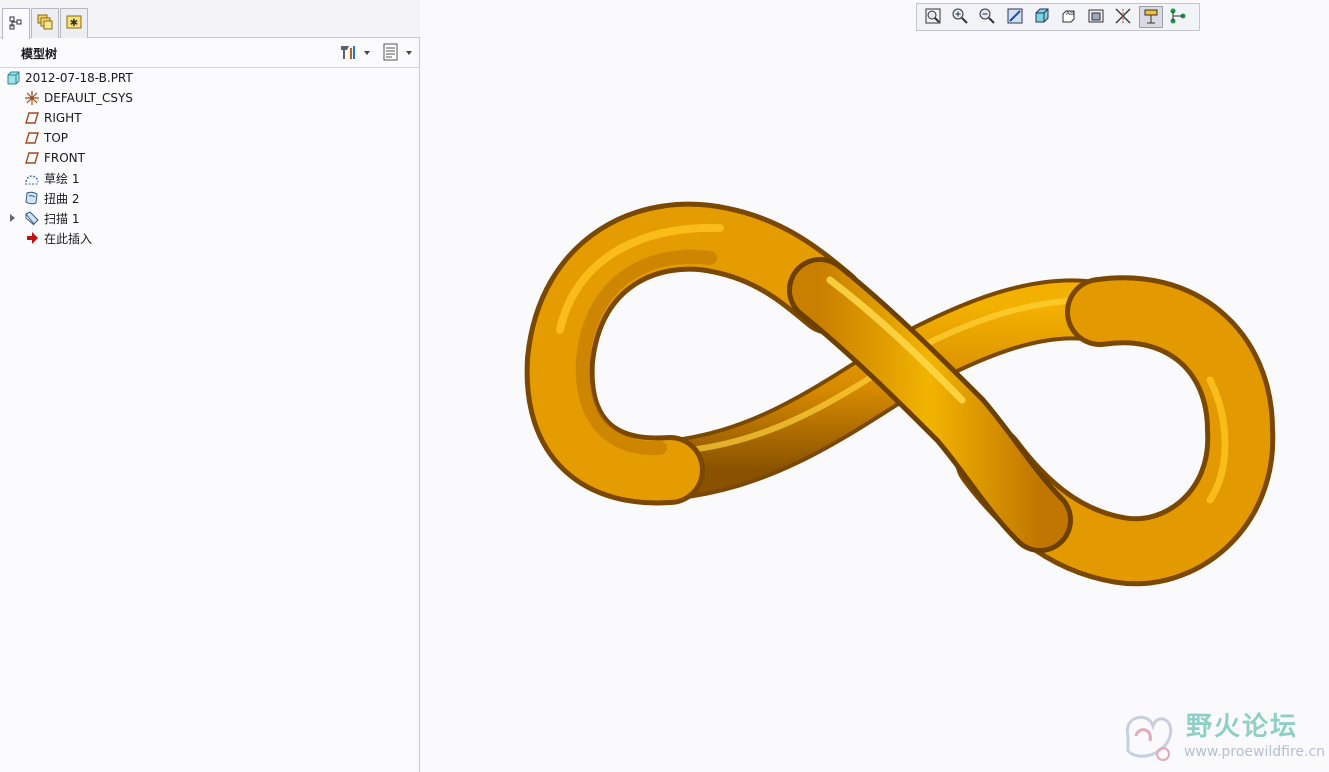 The width and height of the screenshot is (1329, 772). I want to click on repaint-icon, so click(1015, 17).